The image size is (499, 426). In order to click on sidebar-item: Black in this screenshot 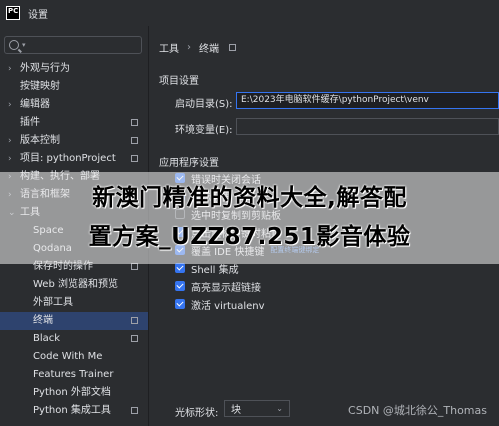, I will do `click(74, 339)`.